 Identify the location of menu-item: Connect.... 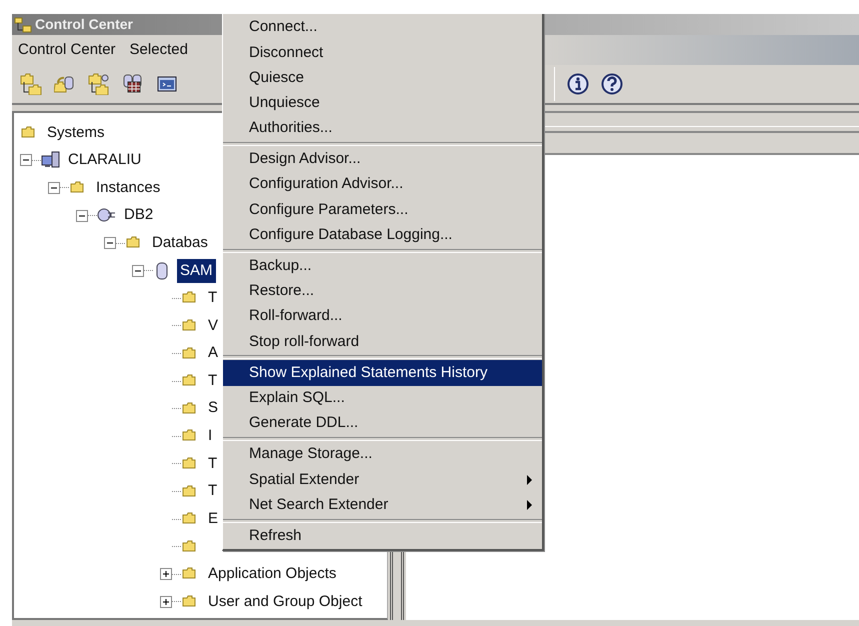
(382, 27).